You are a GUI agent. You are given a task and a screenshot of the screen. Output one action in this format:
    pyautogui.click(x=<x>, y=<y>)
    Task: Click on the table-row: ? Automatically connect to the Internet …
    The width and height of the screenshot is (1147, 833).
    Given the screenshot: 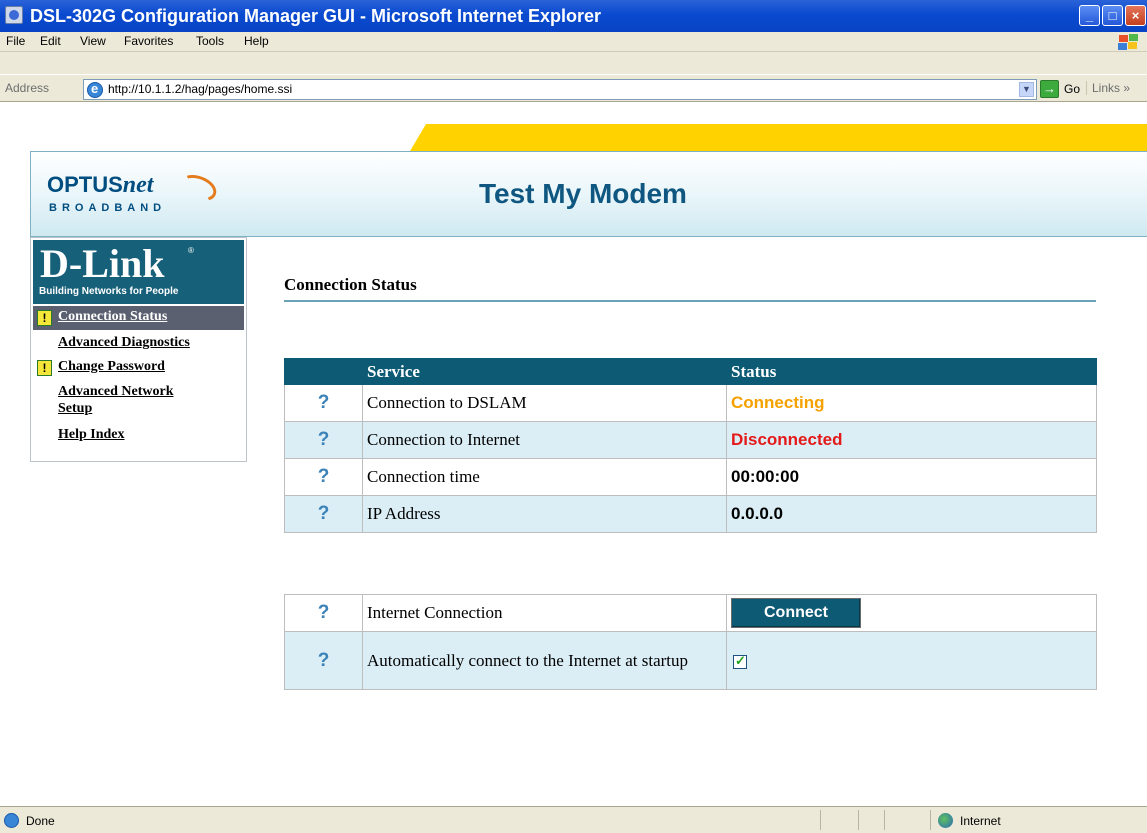 What is the action you would take?
    pyautogui.click(x=690, y=660)
    